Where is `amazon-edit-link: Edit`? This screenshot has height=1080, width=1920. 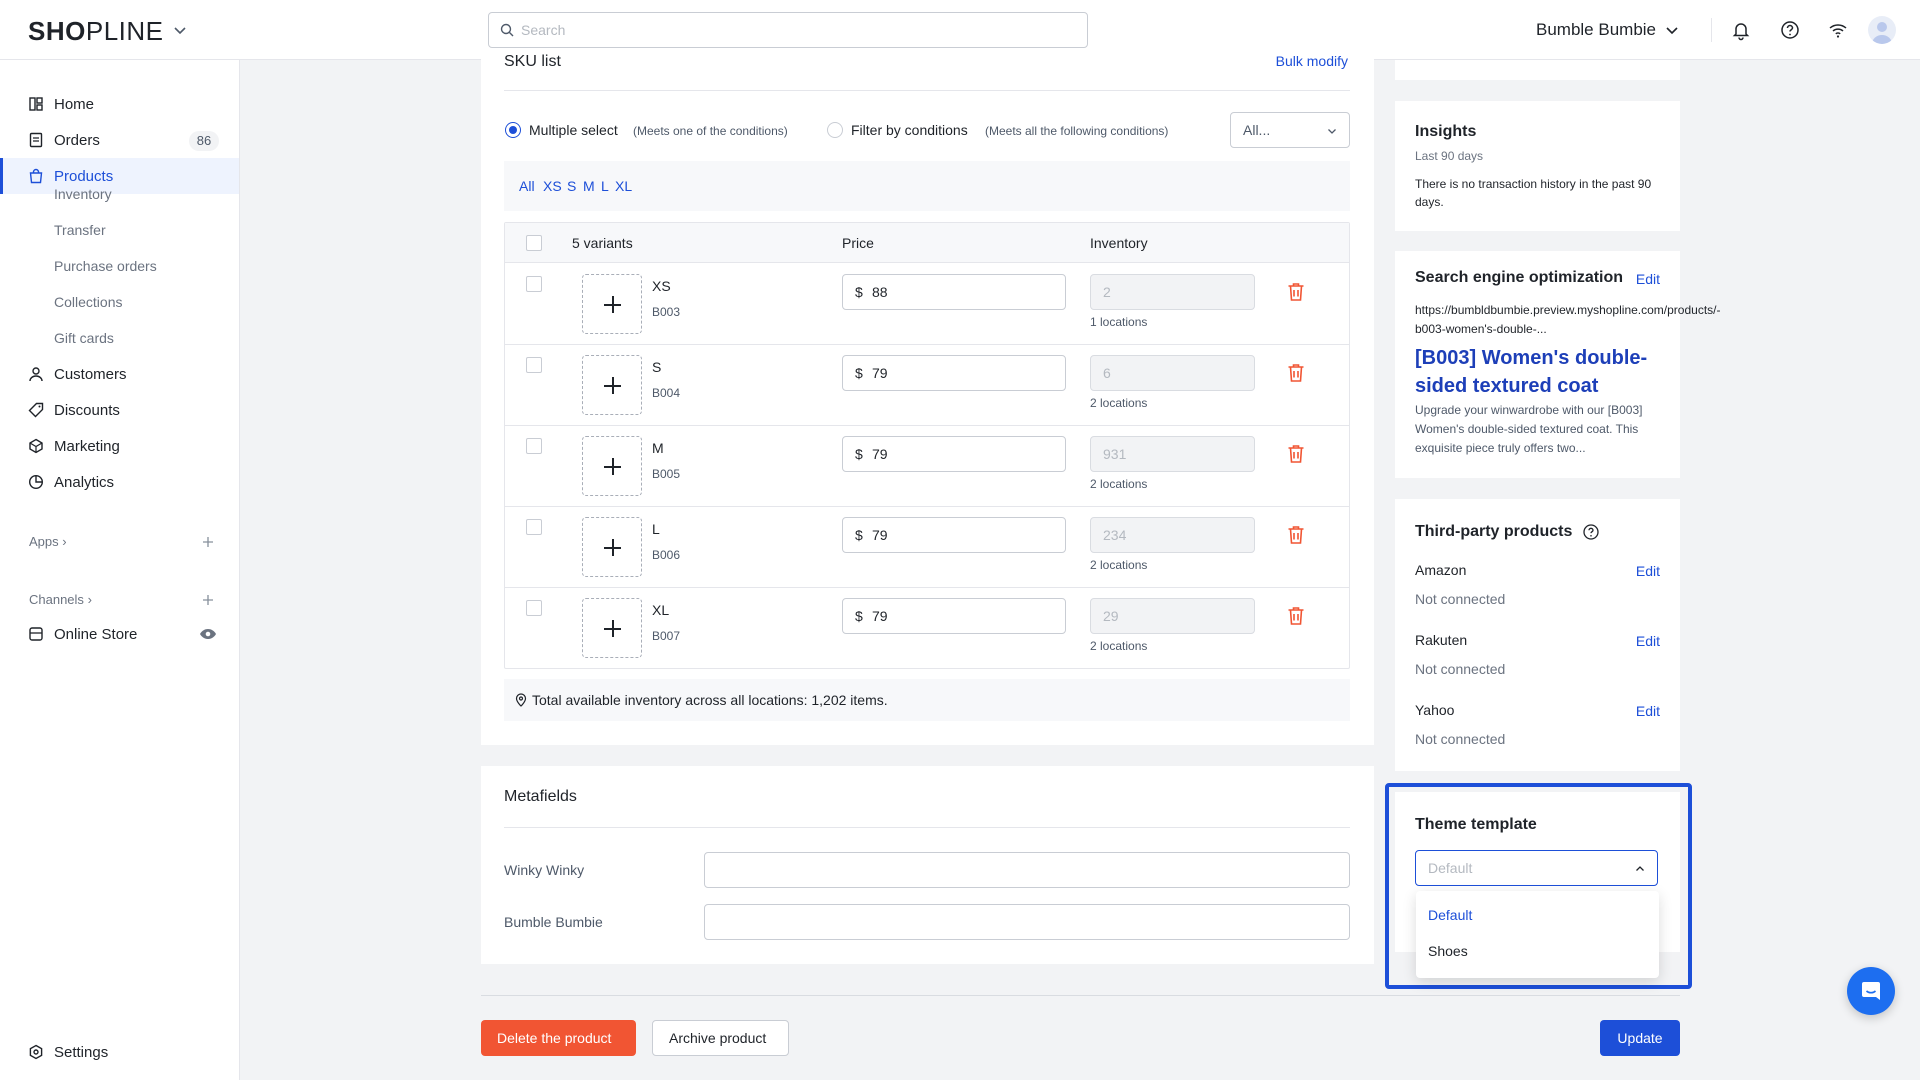
amazon-edit-link: Edit is located at coordinates (1648, 571).